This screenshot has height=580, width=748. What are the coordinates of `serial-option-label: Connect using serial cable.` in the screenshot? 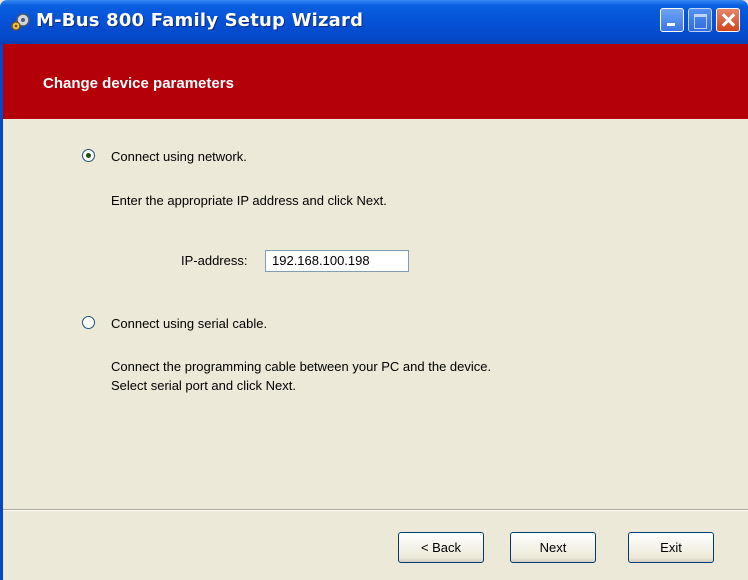 It's located at (189, 323).